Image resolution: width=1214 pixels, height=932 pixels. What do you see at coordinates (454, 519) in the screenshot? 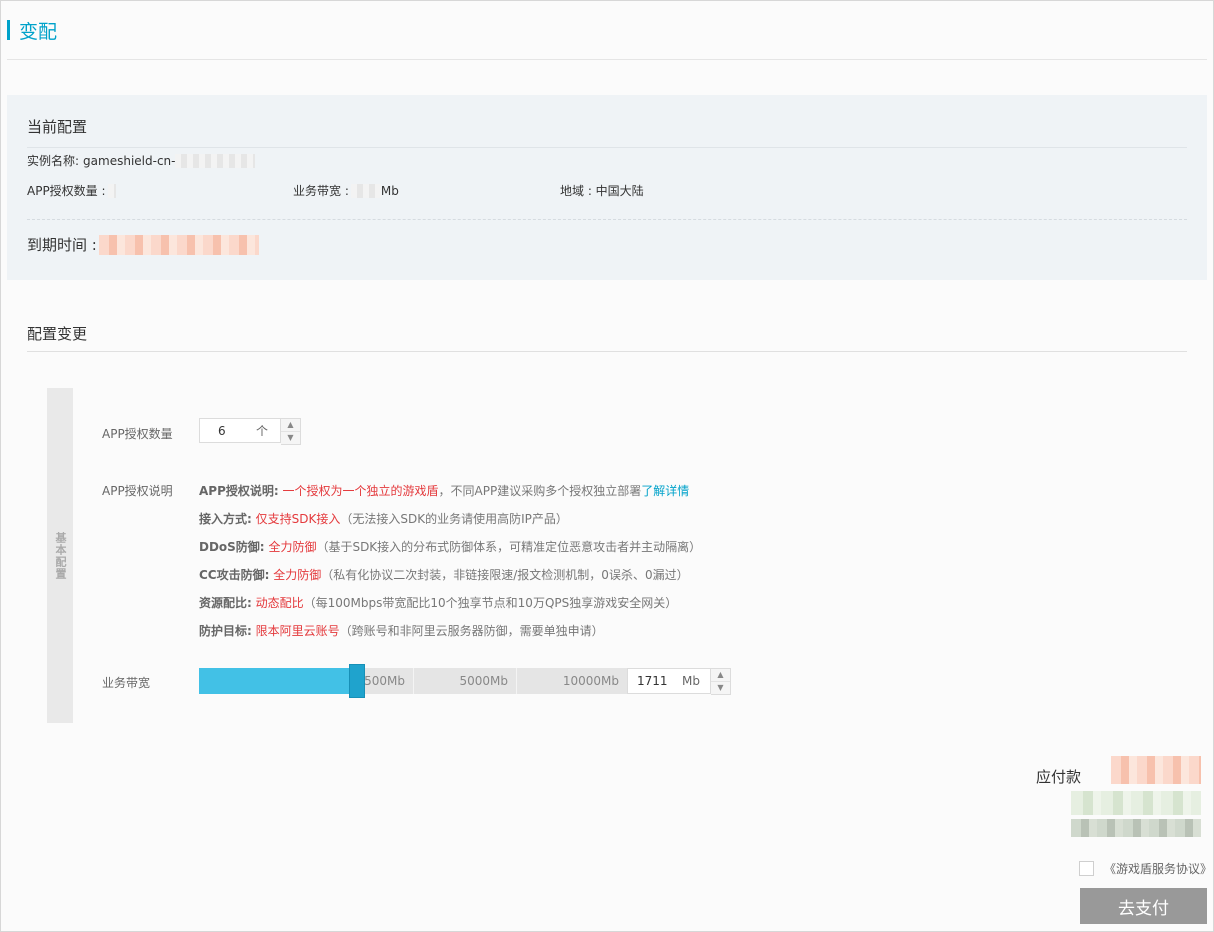
I see `desc-note: （无法接入SDK的业务请使用高防IP产品）` at bounding box center [454, 519].